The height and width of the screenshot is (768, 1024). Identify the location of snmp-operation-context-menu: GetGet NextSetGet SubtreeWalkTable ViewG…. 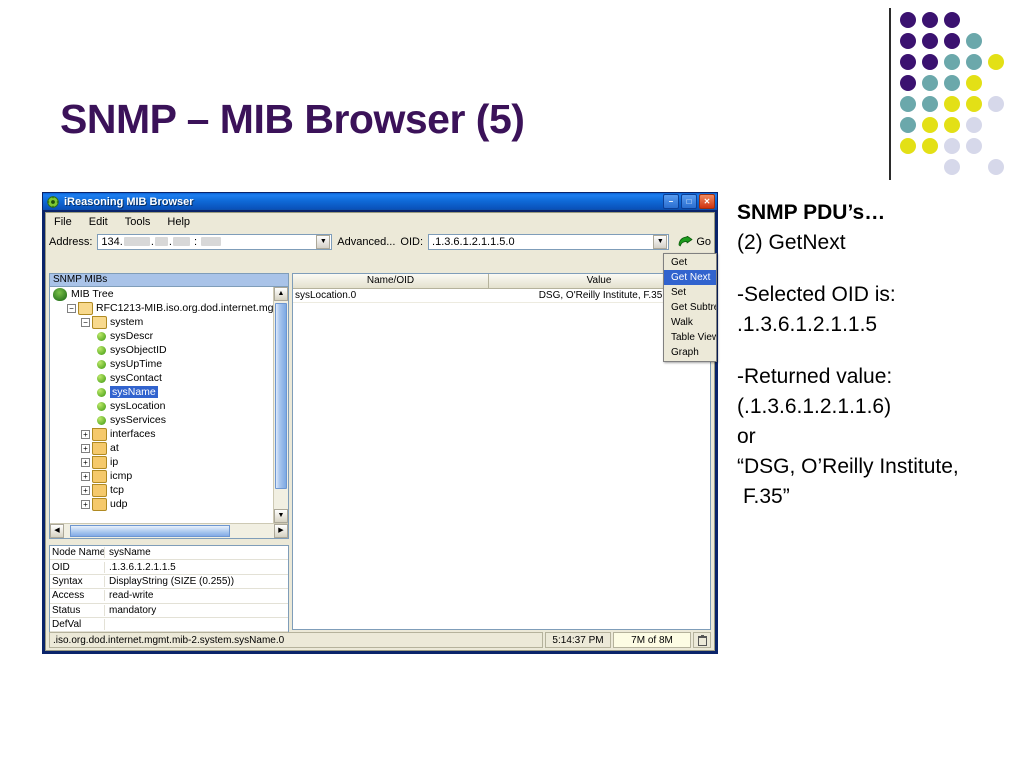
(690, 307).